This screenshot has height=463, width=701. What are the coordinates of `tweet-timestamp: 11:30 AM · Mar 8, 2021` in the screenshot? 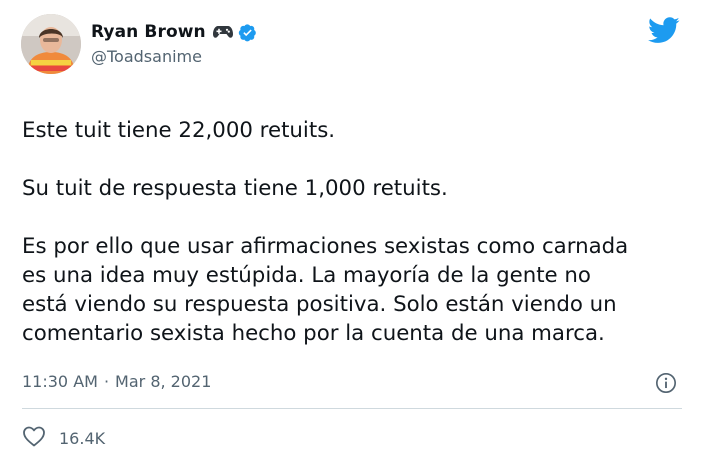 It's located at (116, 381).